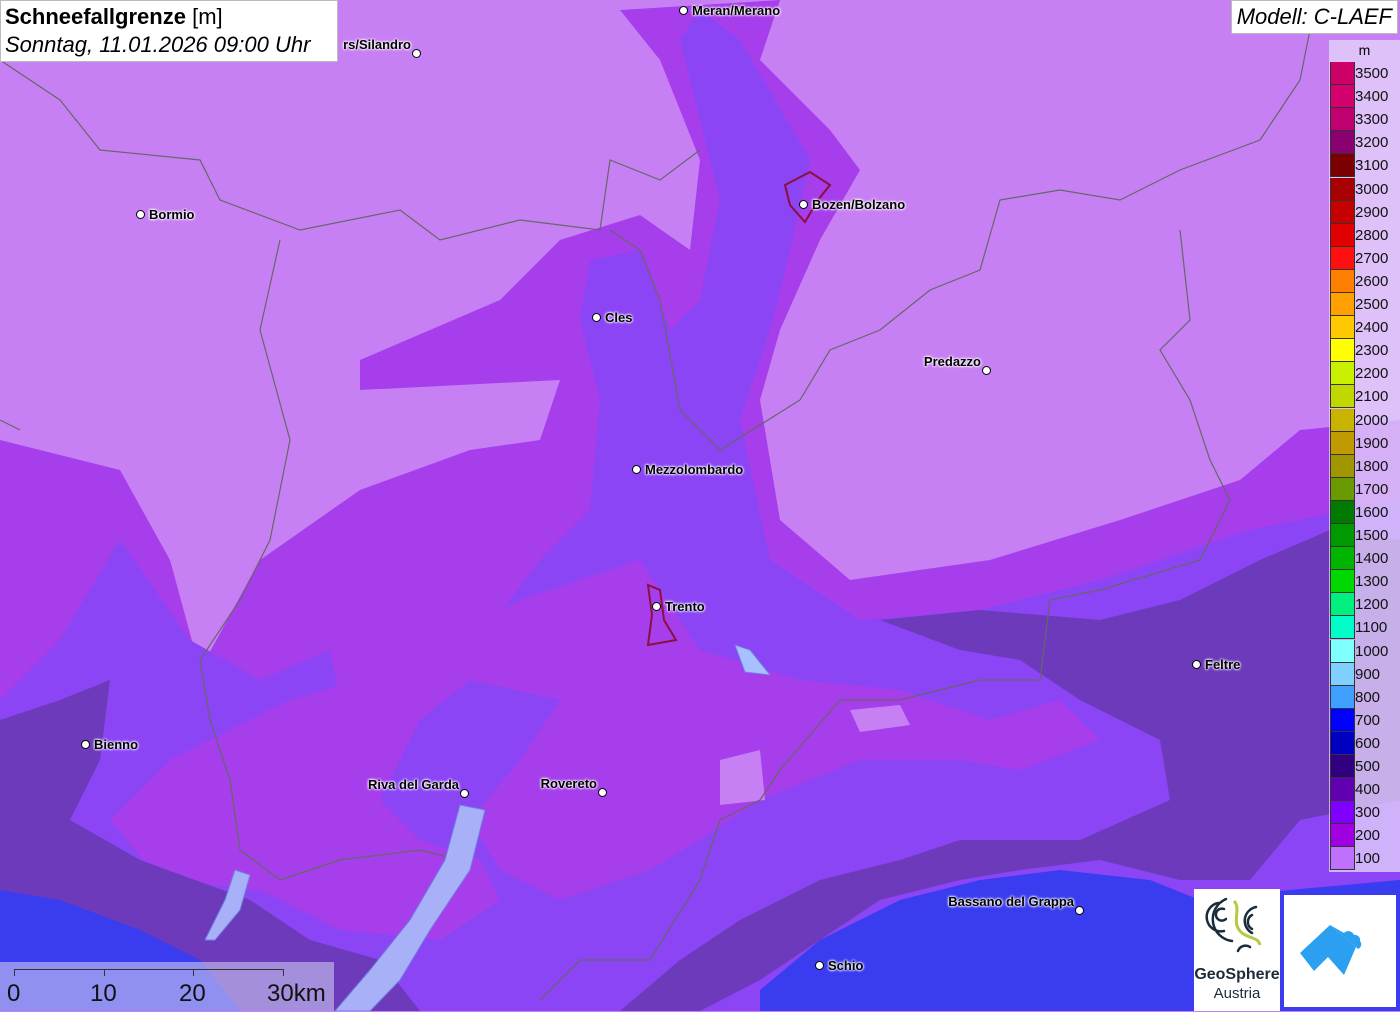  What do you see at coordinates (172, 214) in the screenshot?
I see `city-label: Bormio` at bounding box center [172, 214].